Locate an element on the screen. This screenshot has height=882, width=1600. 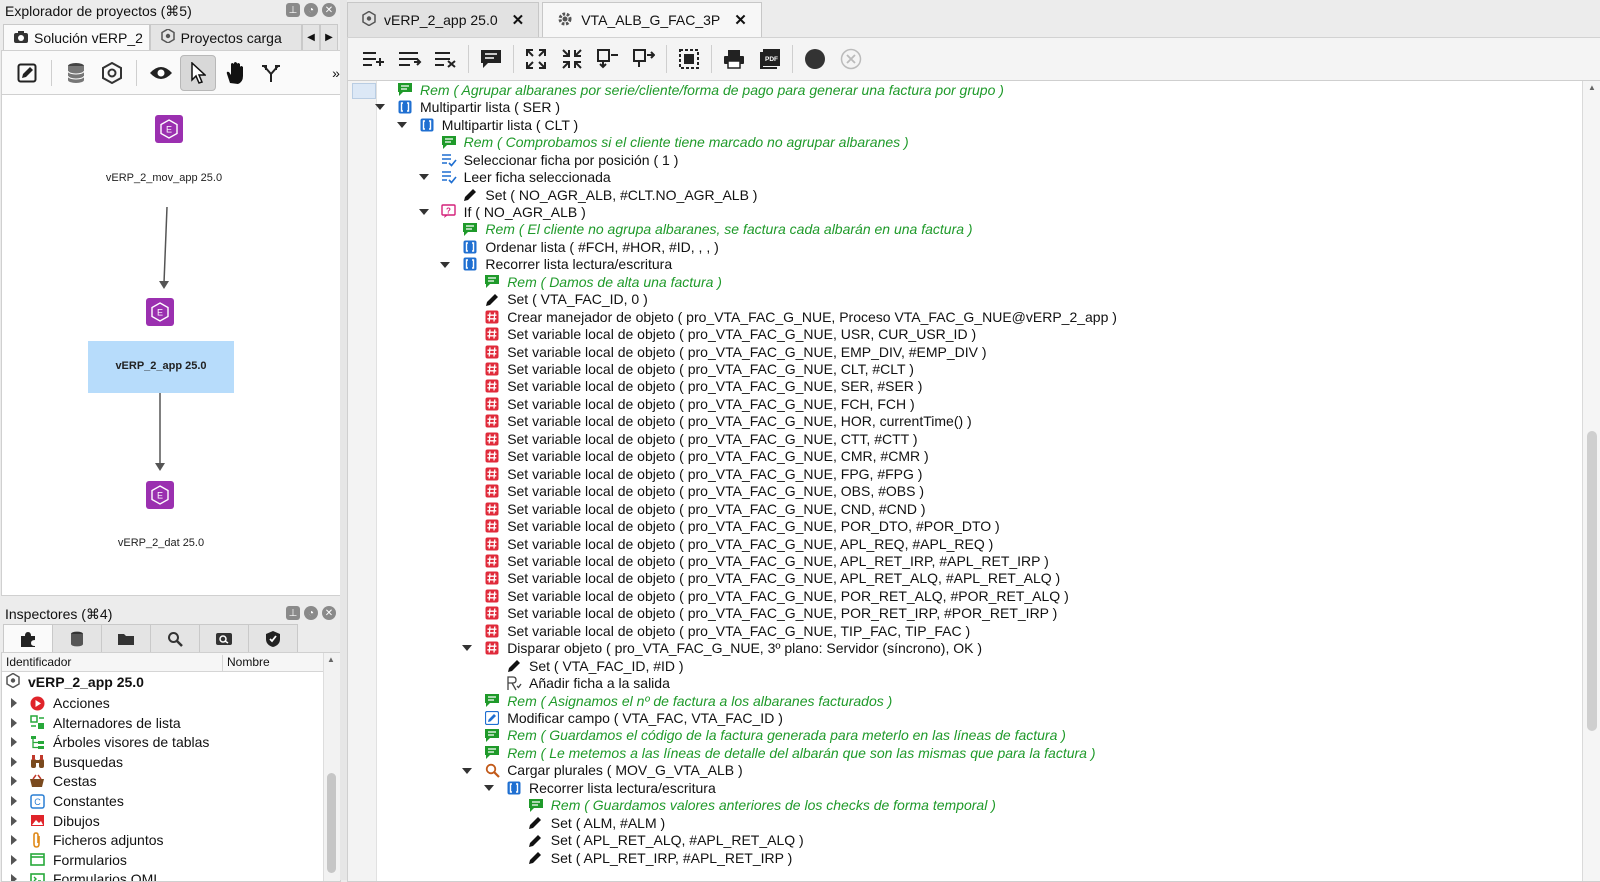
tree-item: Árboles visores de tablas is located at coordinates (105, 742).